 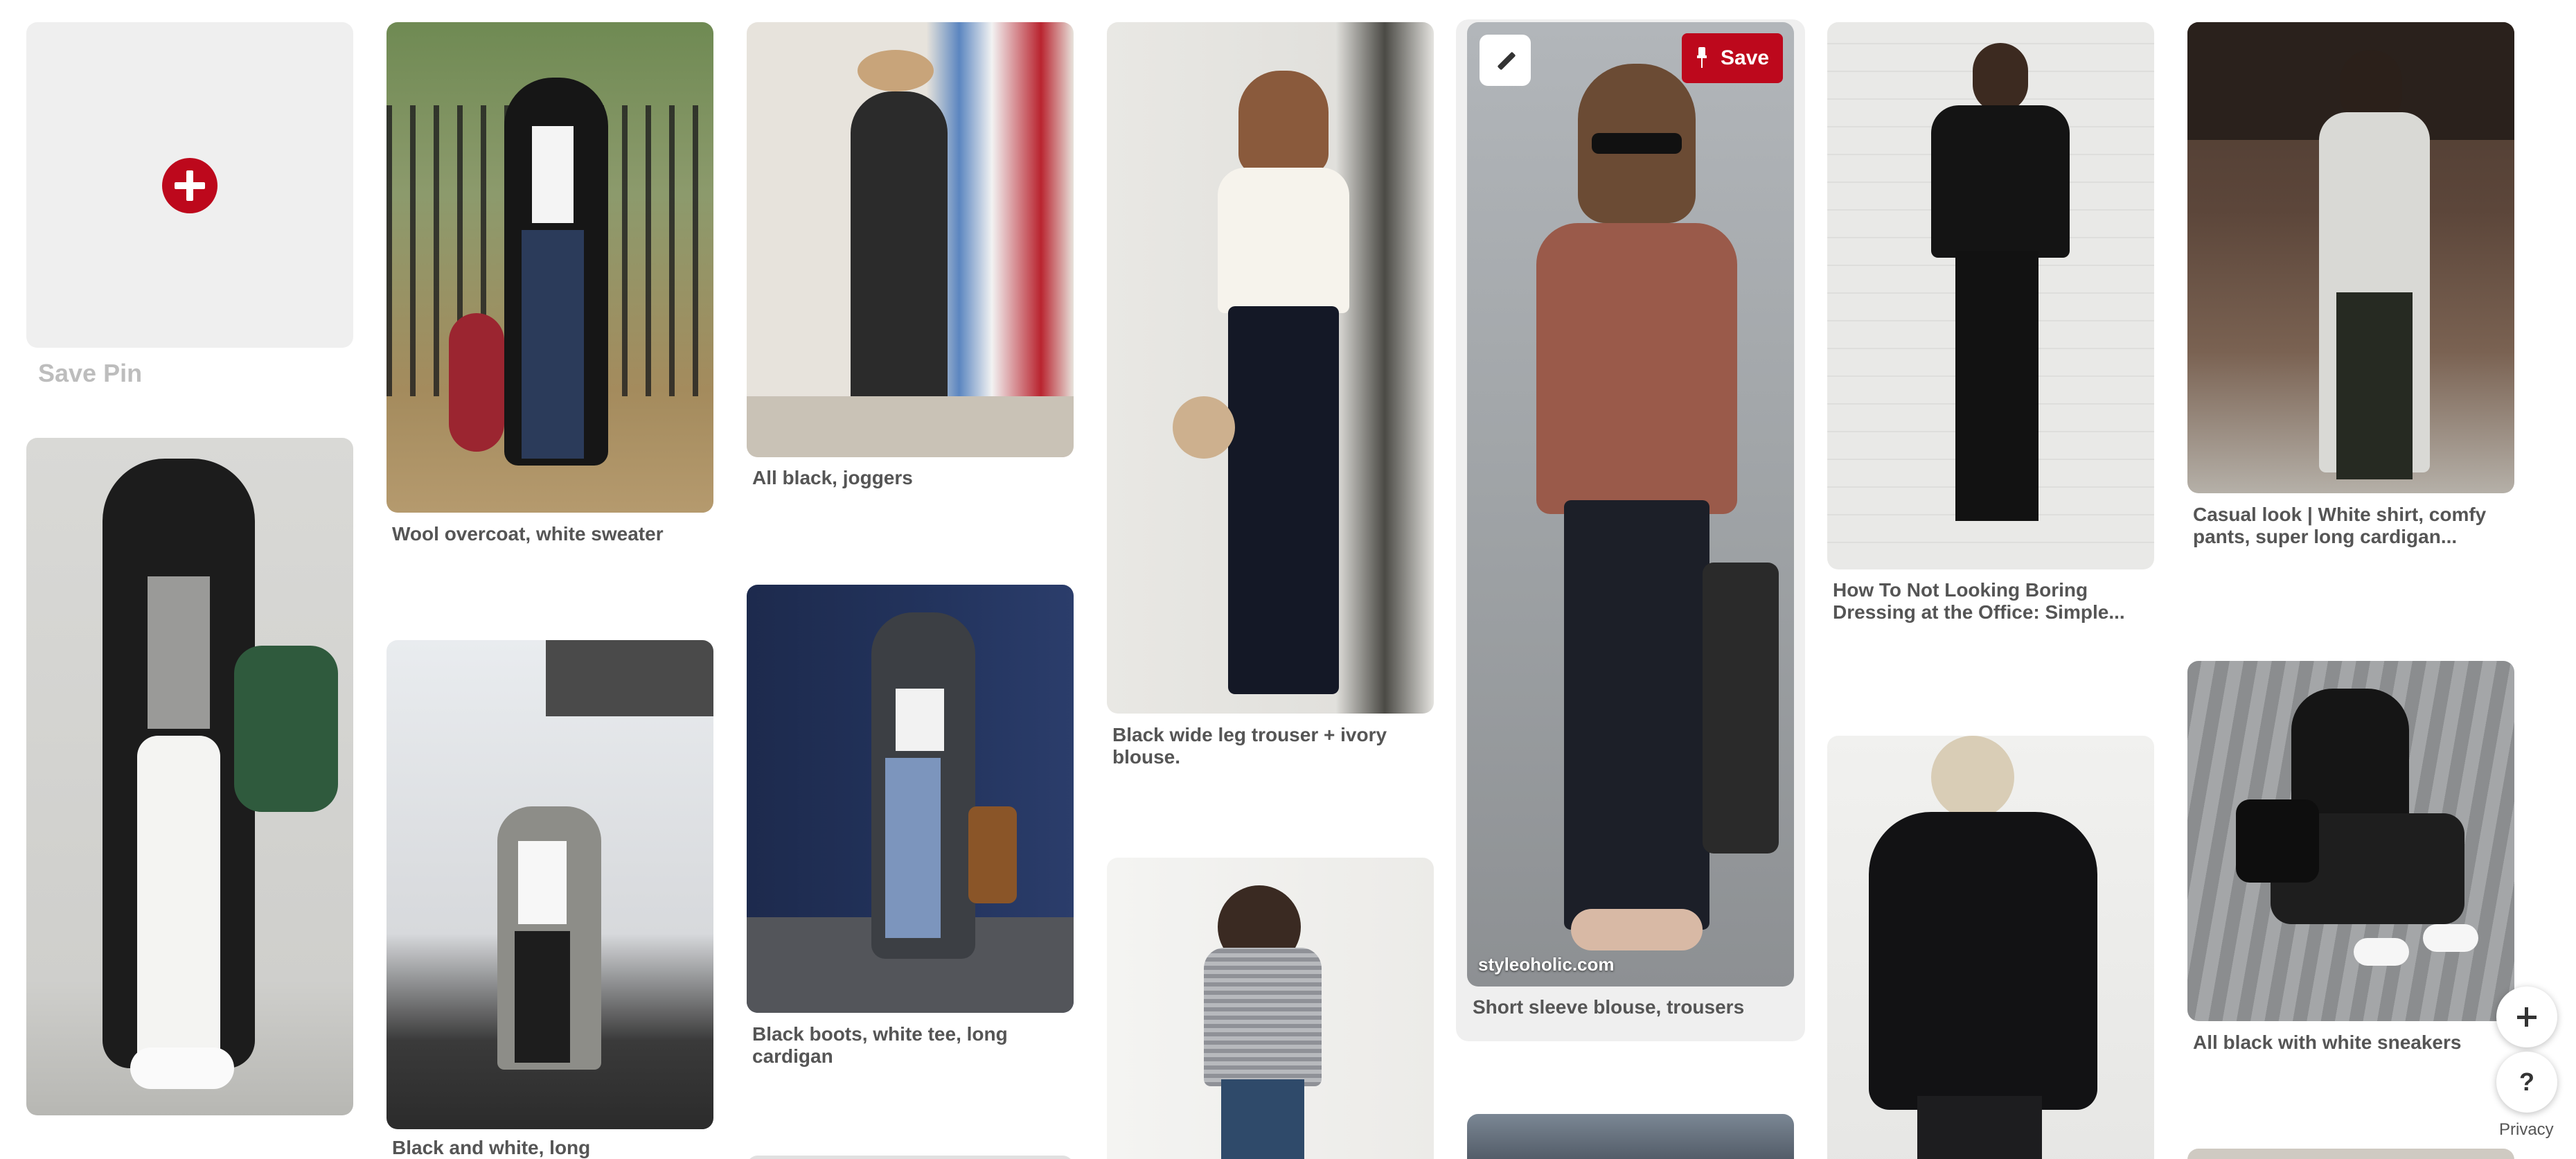 What do you see at coordinates (189, 776) in the screenshot?
I see `pin-image-black-coat` at bounding box center [189, 776].